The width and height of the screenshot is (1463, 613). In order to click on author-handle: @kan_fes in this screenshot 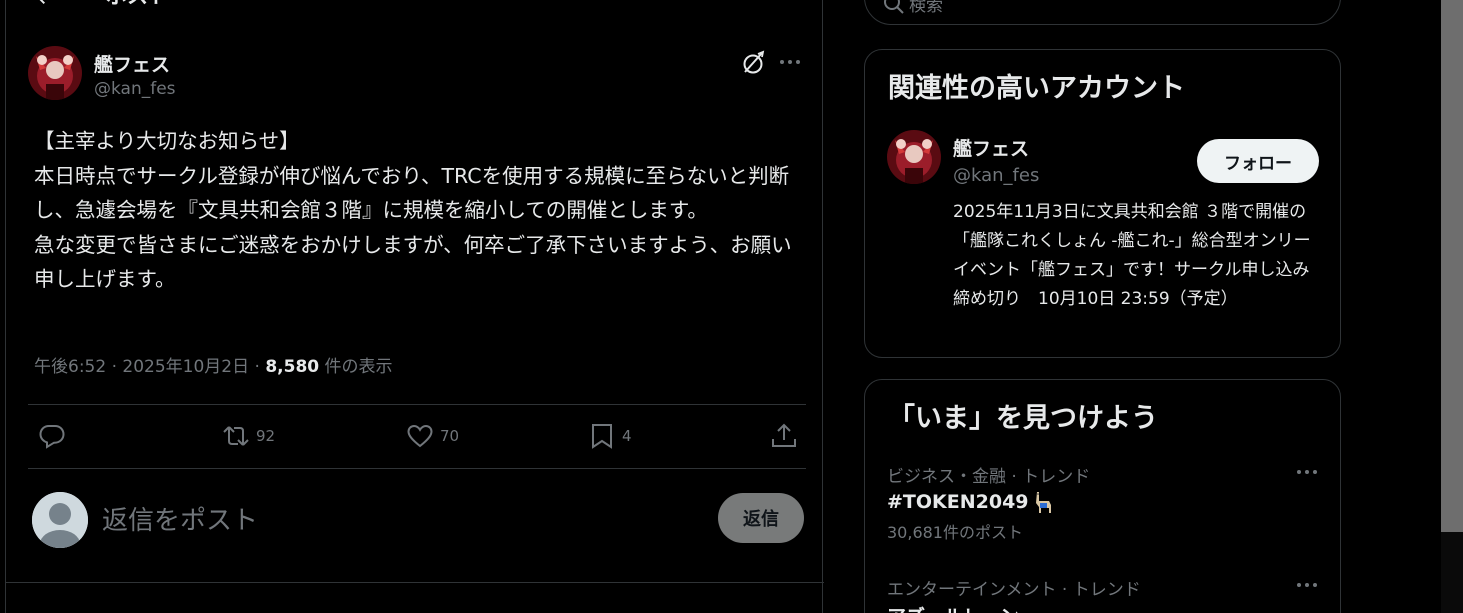, I will do `click(135, 89)`.